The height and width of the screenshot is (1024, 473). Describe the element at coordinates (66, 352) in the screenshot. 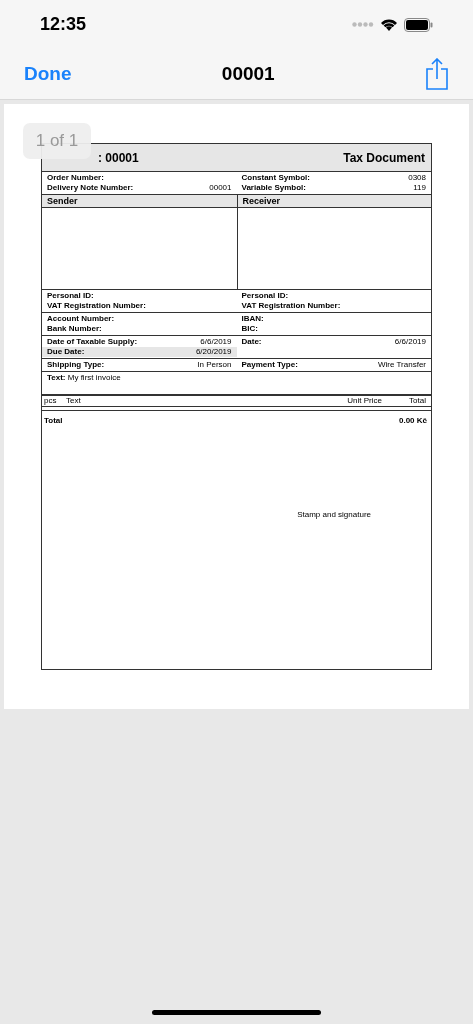

I see `field-label: Due Date:` at that location.